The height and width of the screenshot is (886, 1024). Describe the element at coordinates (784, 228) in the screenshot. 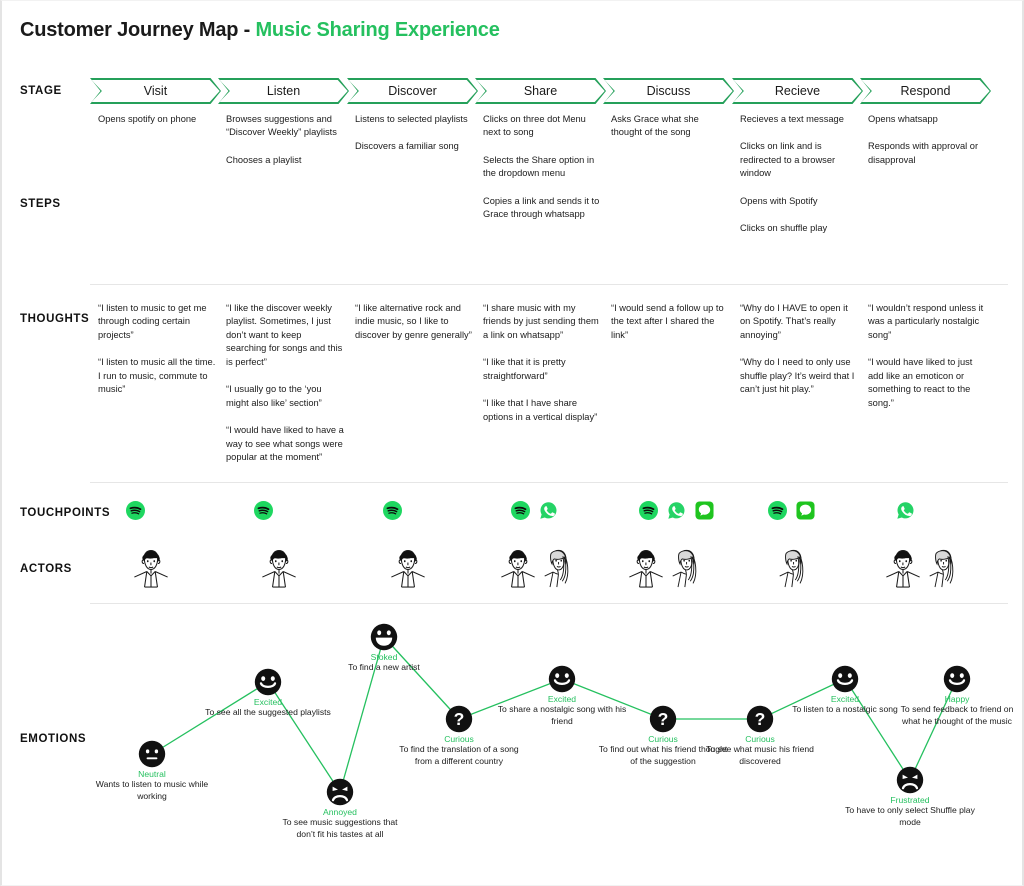

I see `step-item: Clicks on shuffle play` at that location.